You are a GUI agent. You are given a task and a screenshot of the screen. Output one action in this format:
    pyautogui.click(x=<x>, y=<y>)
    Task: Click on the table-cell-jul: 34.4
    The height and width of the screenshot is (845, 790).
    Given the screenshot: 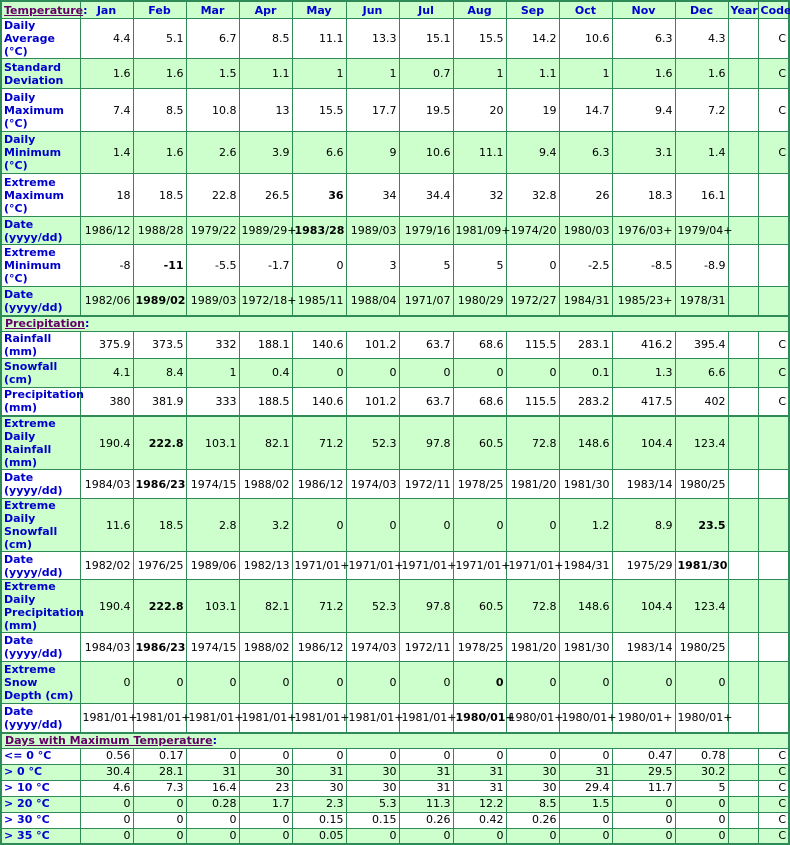 What is the action you would take?
    pyautogui.click(x=426, y=195)
    